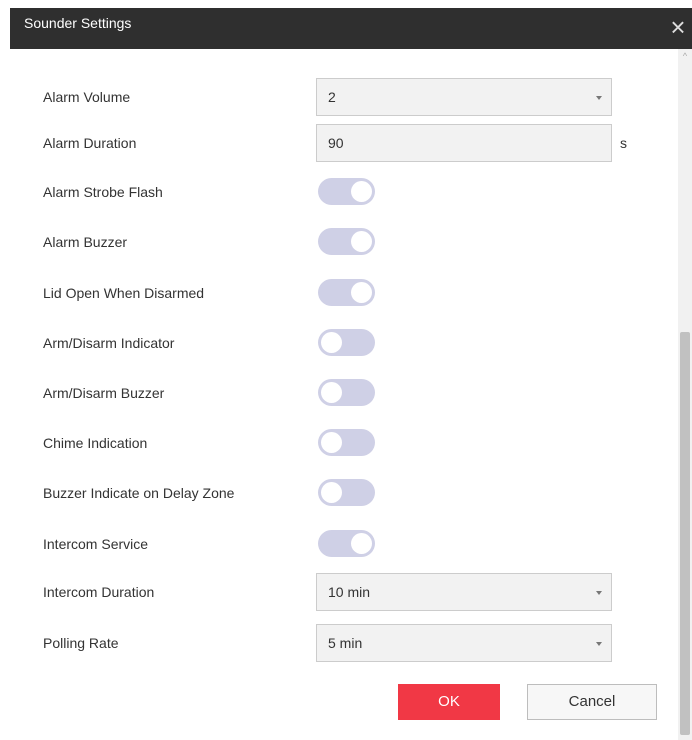  I want to click on arm-disarm-indicator-toggle, so click(346, 342).